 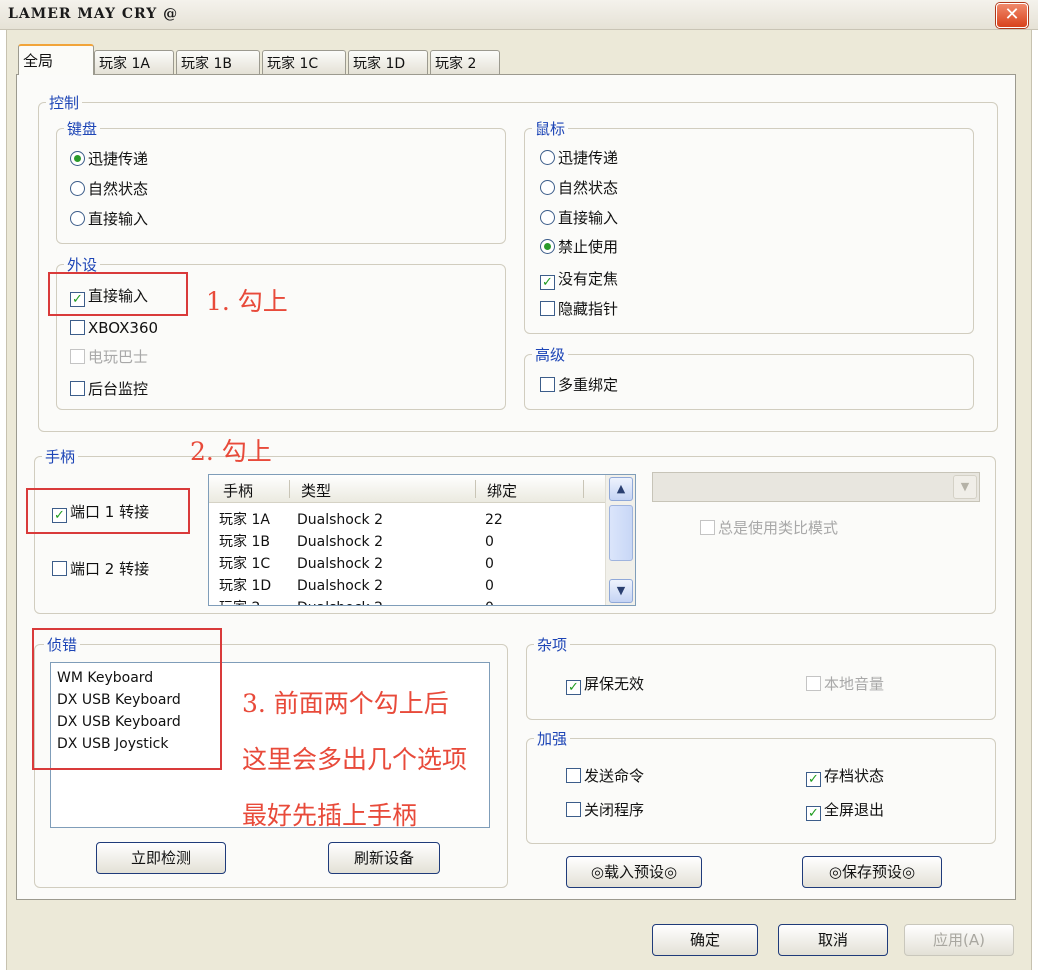 What do you see at coordinates (247, 301) in the screenshot?
I see `annotation-step1: 1. 勾上` at bounding box center [247, 301].